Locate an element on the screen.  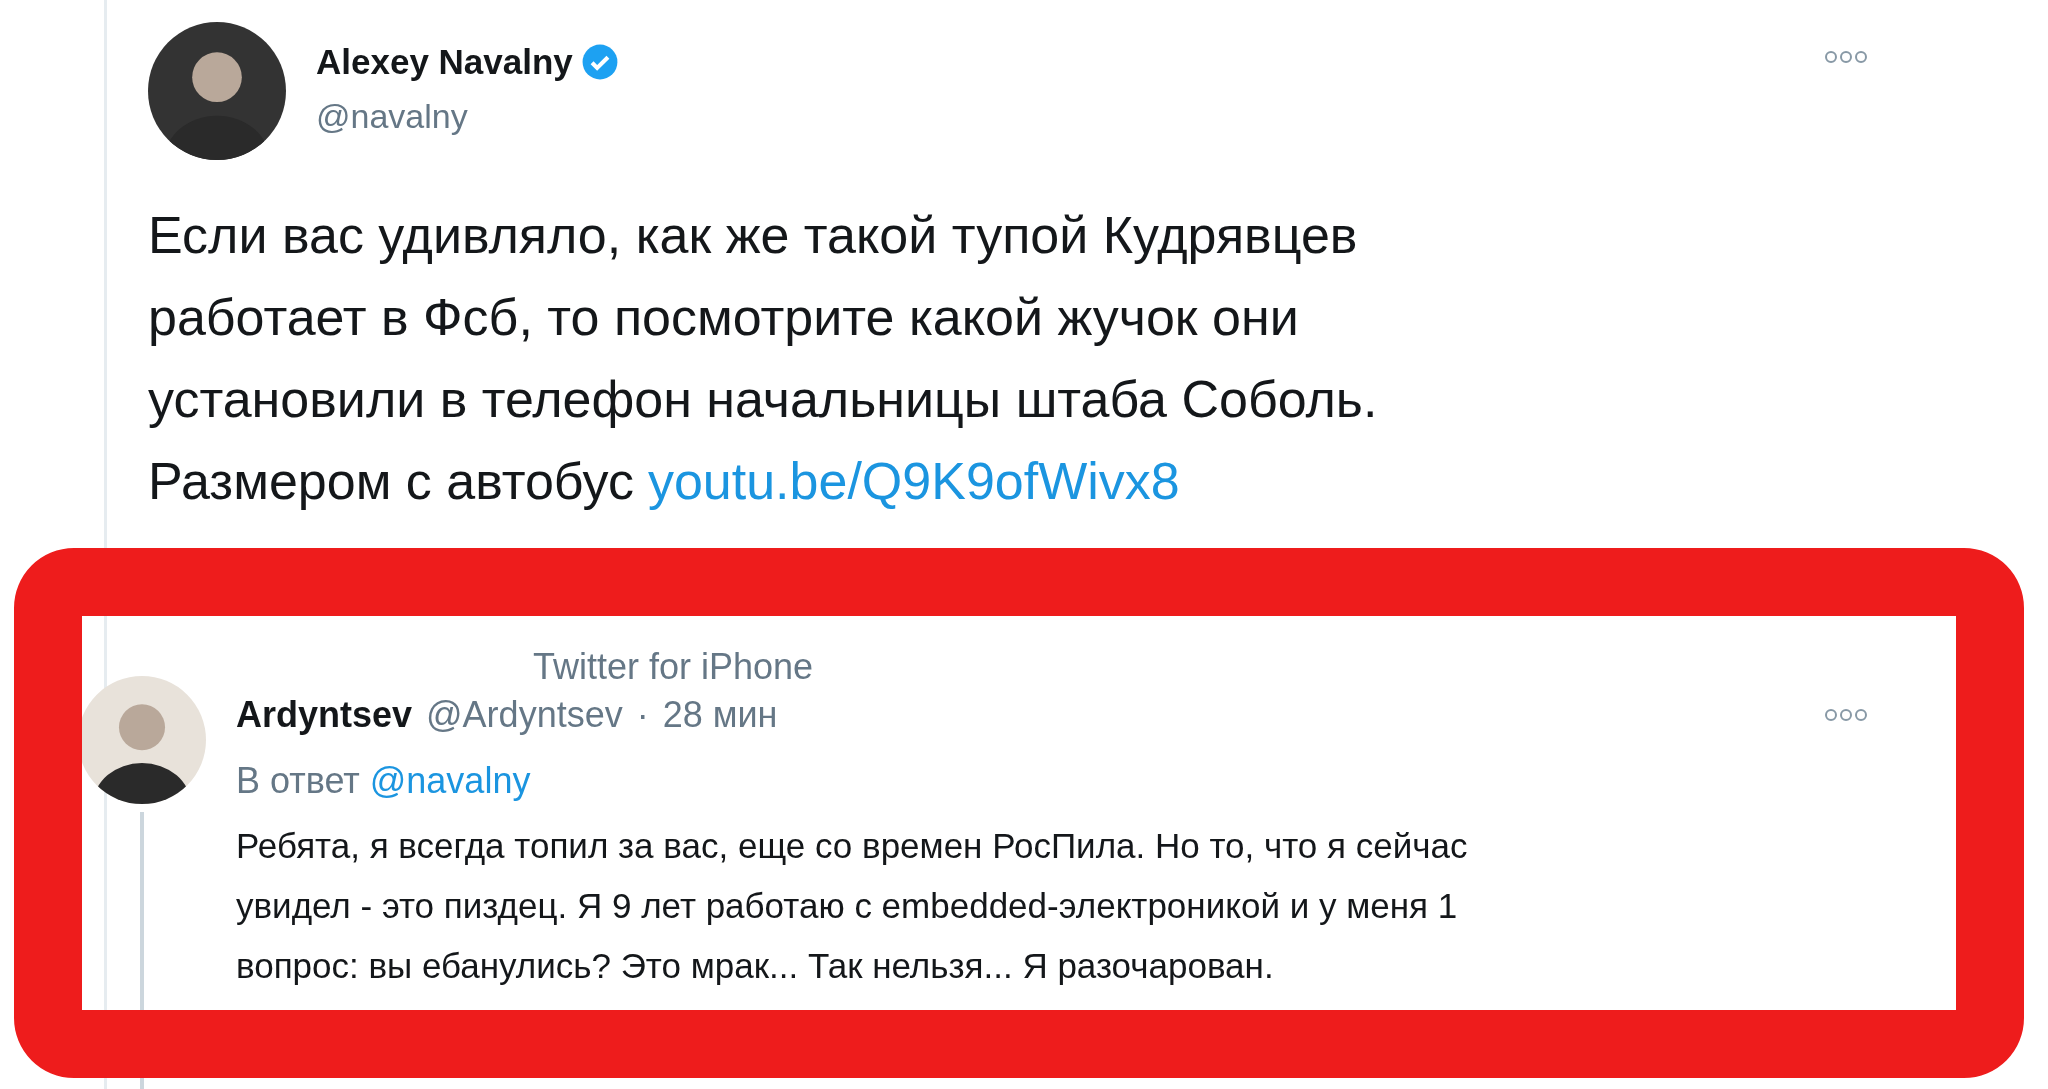
reply-text-line: Ребята, я всегда топил за вас, еще со времен РосПила. Но то, что я сейчас is located at coordinates (852, 846).